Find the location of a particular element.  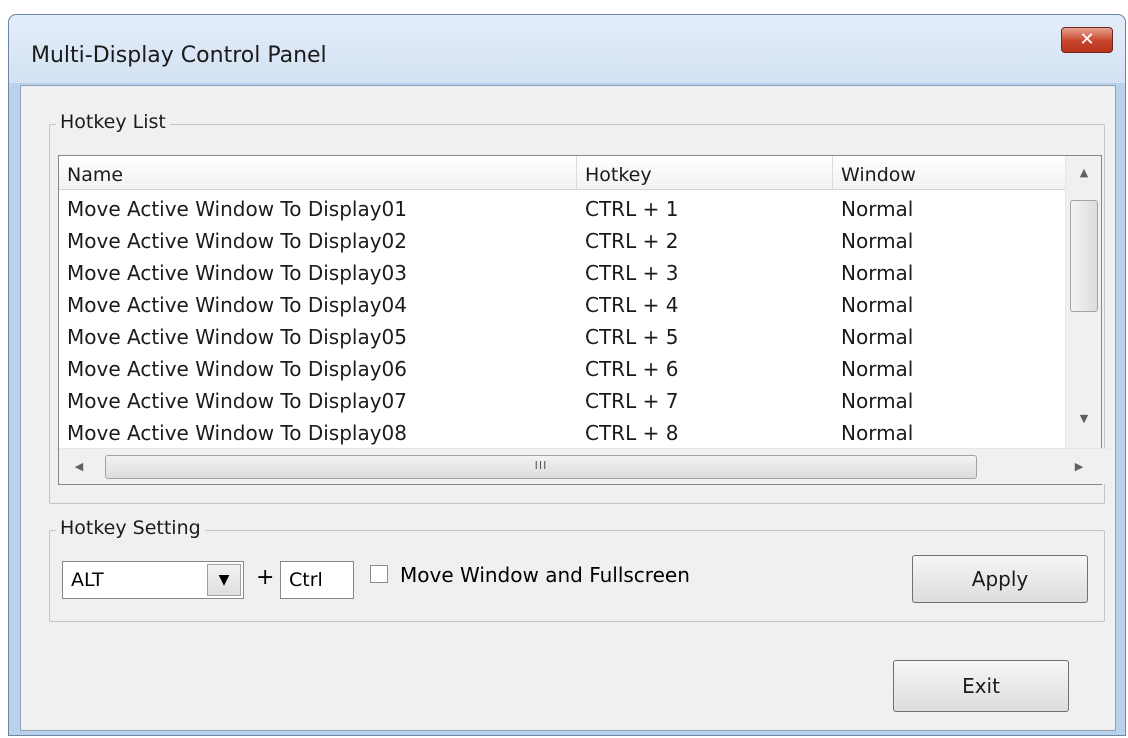

horizontal-scrollbar: ◀ III ▶ is located at coordinates (584, 466).